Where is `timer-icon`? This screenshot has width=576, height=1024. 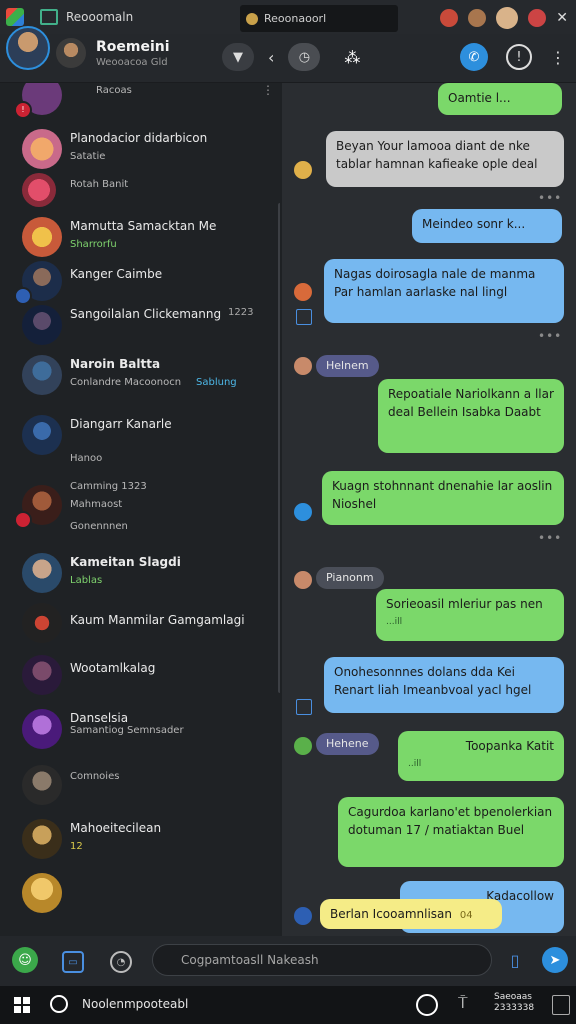 timer-icon is located at coordinates (427, 1005).